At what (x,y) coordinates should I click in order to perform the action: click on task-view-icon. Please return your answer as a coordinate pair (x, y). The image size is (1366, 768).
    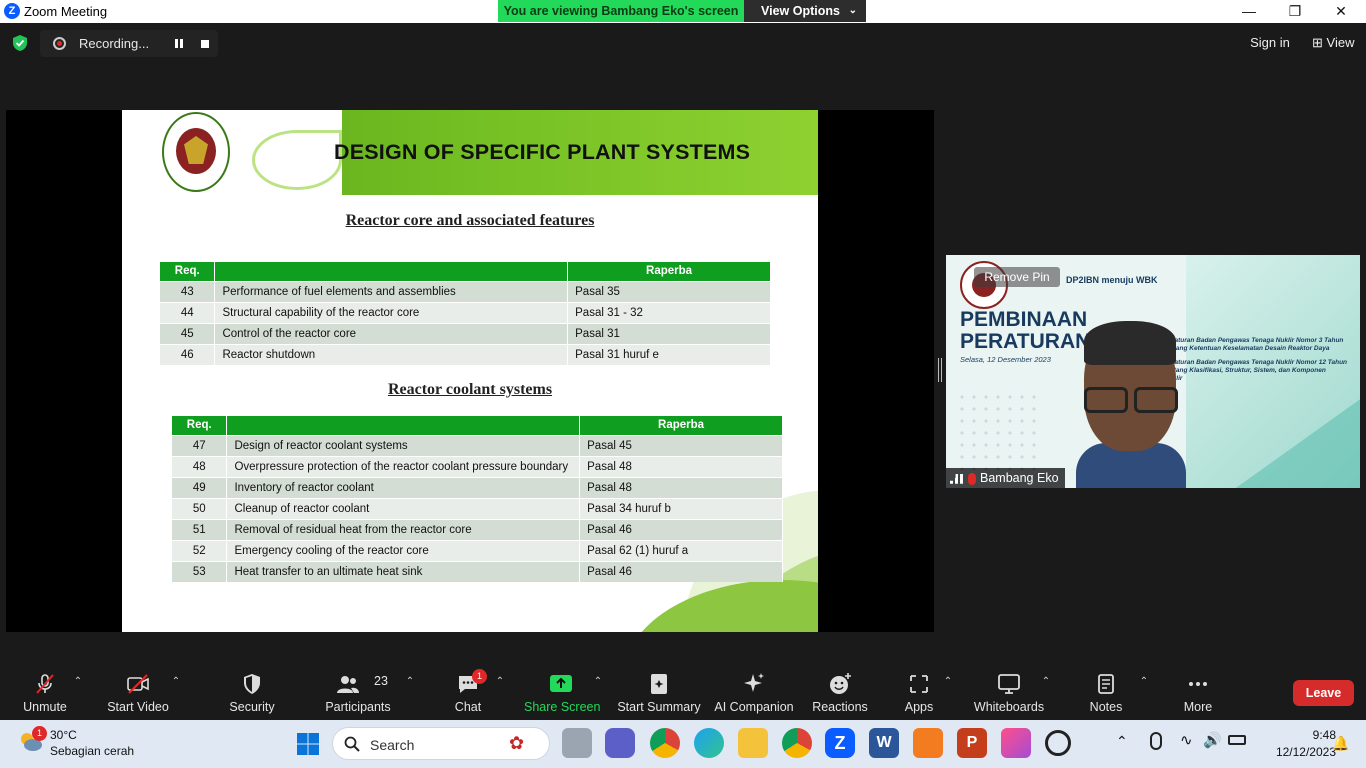
    Looking at the image, I should click on (577, 743).